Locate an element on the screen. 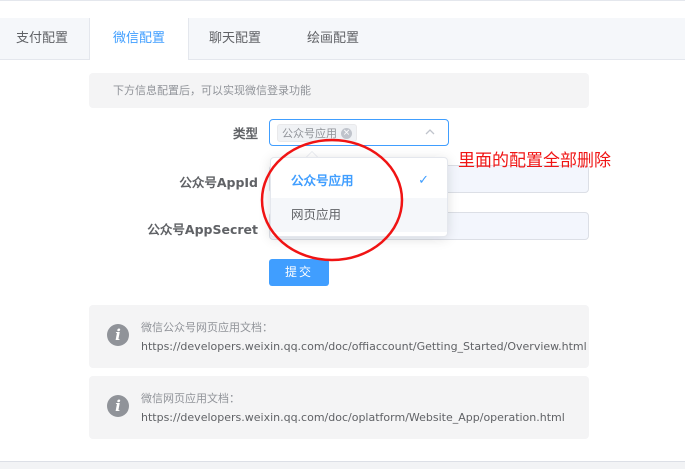 This screenshot has width=685, height=469. tab-wechat-config: 微信配置 is located at coordinates (139, 39).